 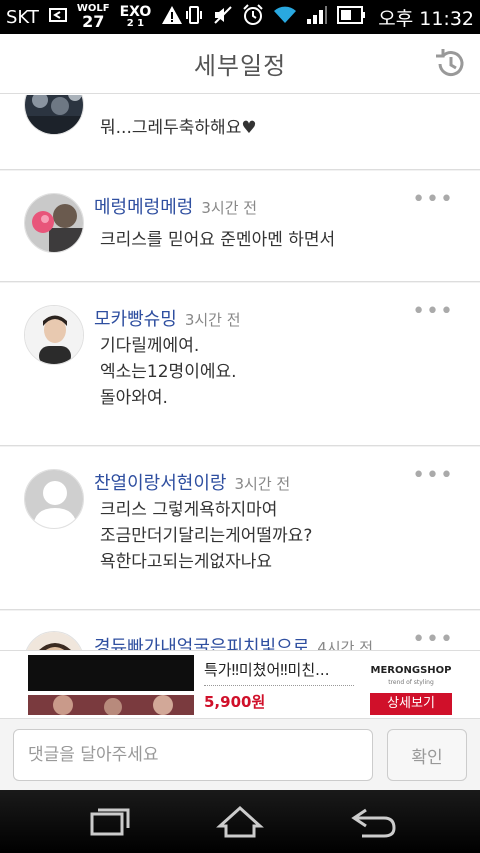 I want to click on confirm-button: 확인, so click(x=427, y=755).